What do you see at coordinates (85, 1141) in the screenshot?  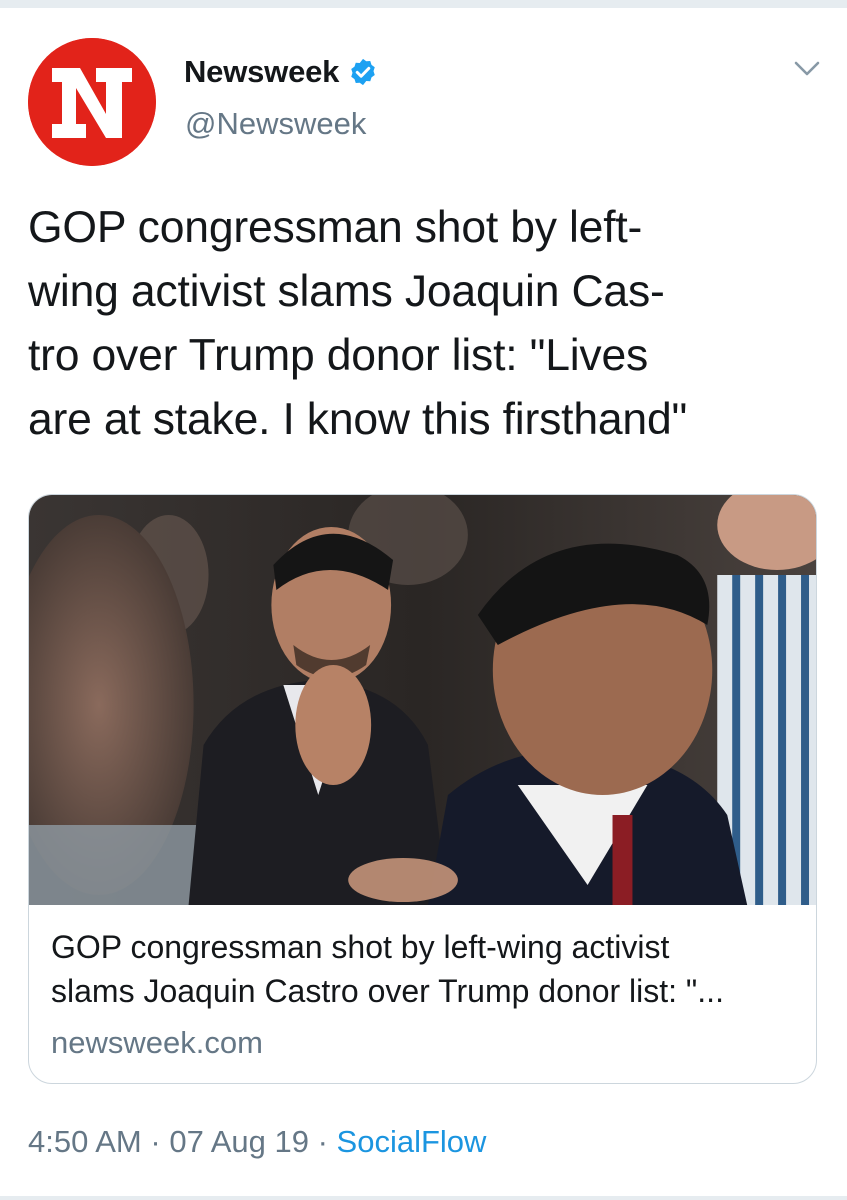 I see `tweet-time: 4:50 AM` at bounding box center [85, 1141].